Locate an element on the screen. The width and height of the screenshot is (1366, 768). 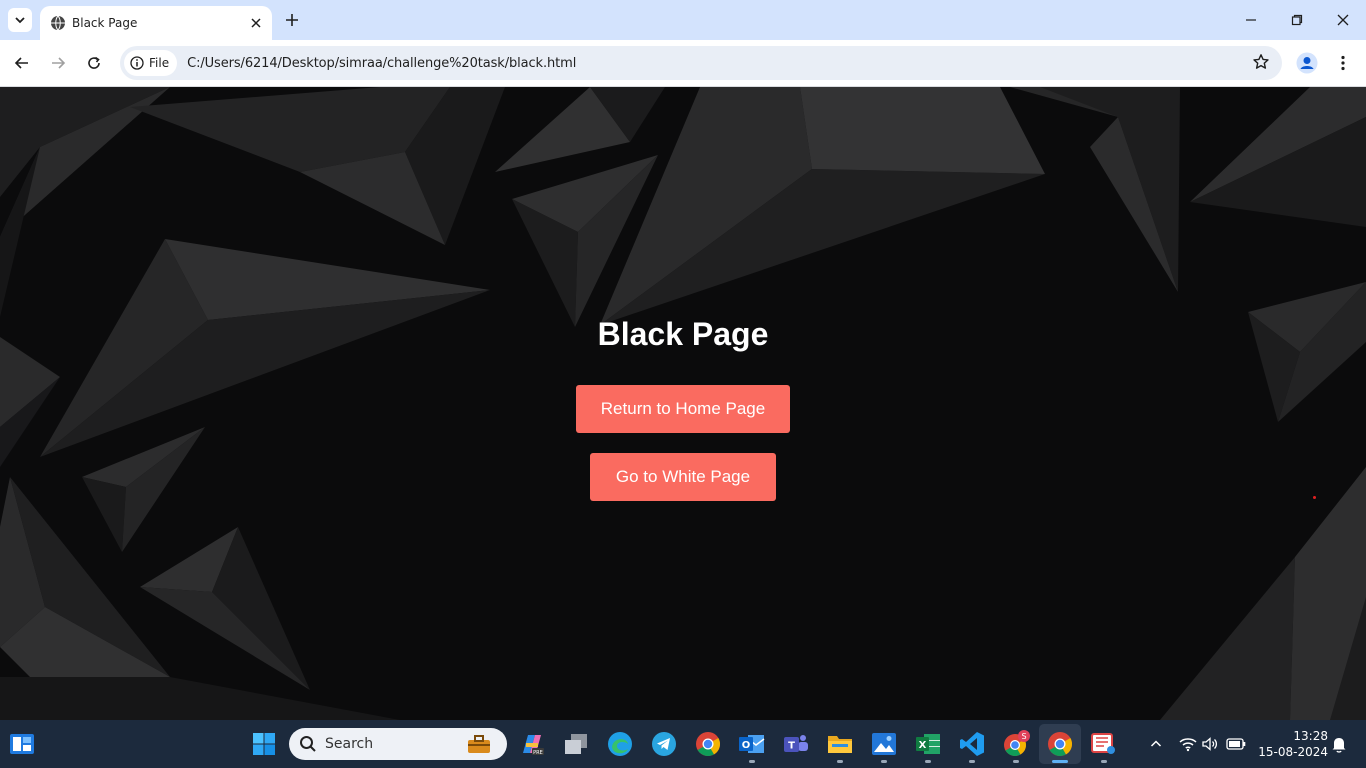
tab-search-button is located at coordinates (20, 20).